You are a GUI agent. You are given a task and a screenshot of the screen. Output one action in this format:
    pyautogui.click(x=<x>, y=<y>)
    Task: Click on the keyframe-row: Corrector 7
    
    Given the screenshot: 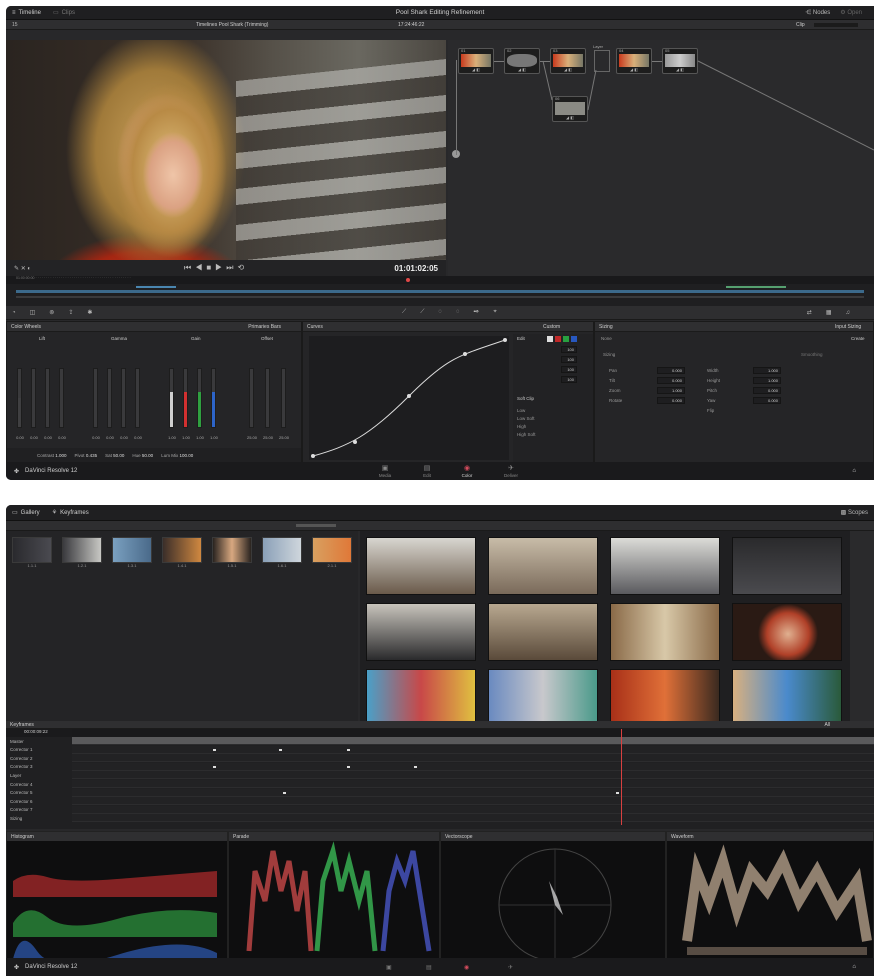 What is the action you would take?
    pyautogui.click(x=440, y=809)
    